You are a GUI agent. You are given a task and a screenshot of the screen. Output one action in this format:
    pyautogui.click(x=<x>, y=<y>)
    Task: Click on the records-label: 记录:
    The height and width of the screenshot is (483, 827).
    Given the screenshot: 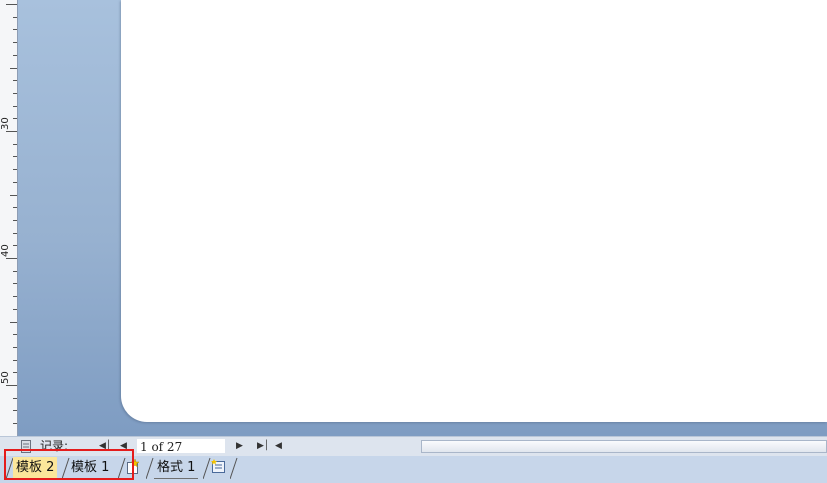 What is the action you would take?
    pyautogui.click(x=54, y=446)
    